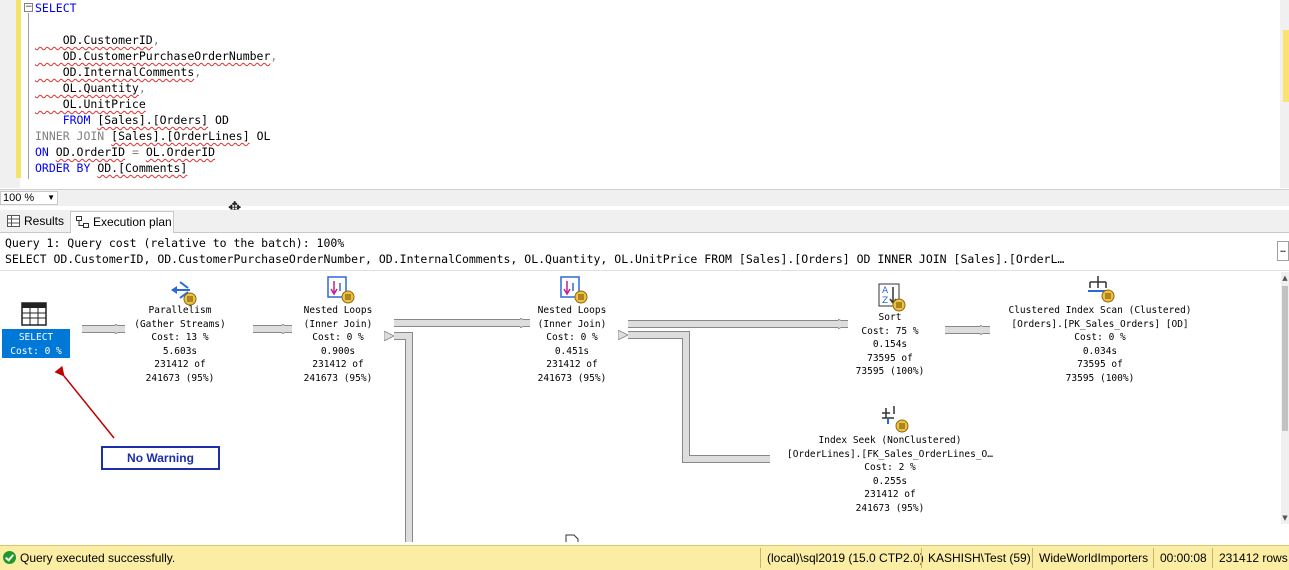  Describe the element at coordinates (572, 351) in the screenshot. I see `operator-text-line: 0.451s` at that location.